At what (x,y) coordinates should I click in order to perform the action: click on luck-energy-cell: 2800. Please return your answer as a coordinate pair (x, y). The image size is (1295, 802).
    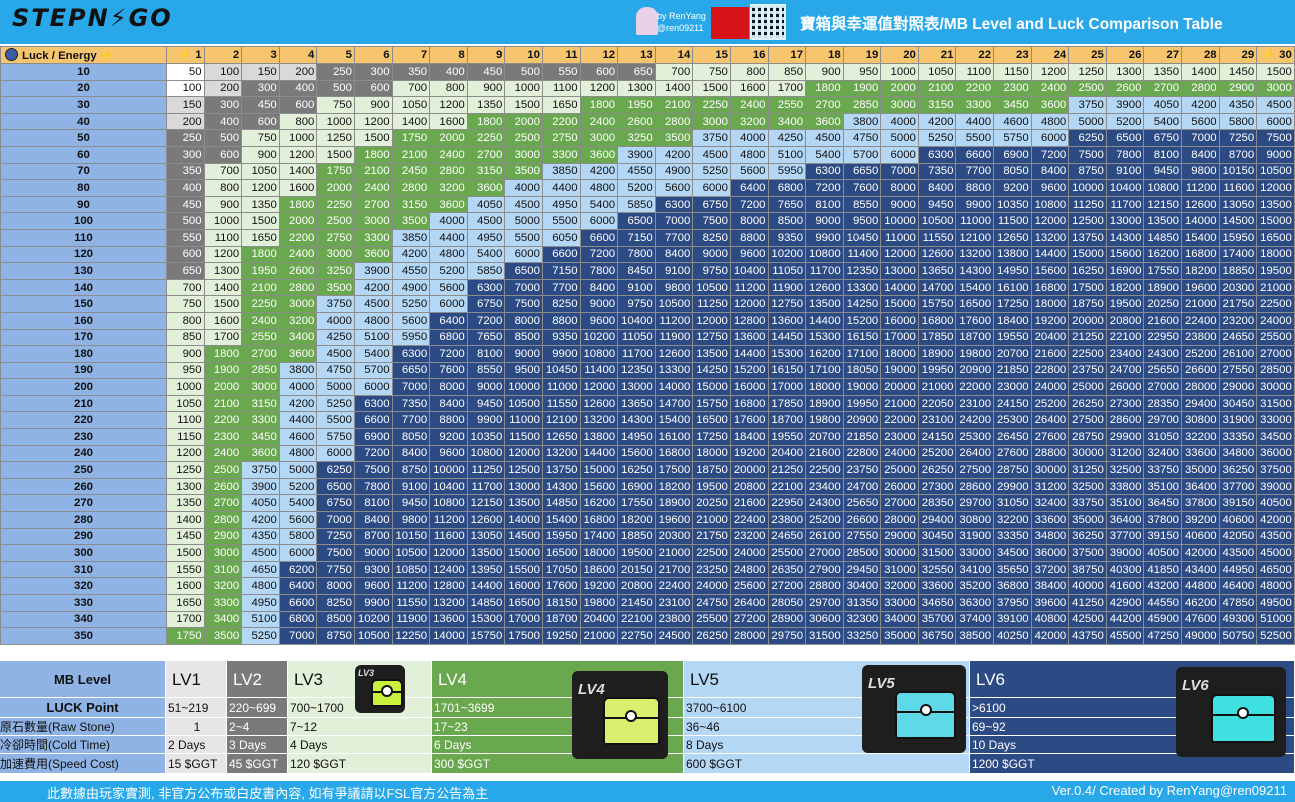
    Looking at the image, I should click on (298, 287).